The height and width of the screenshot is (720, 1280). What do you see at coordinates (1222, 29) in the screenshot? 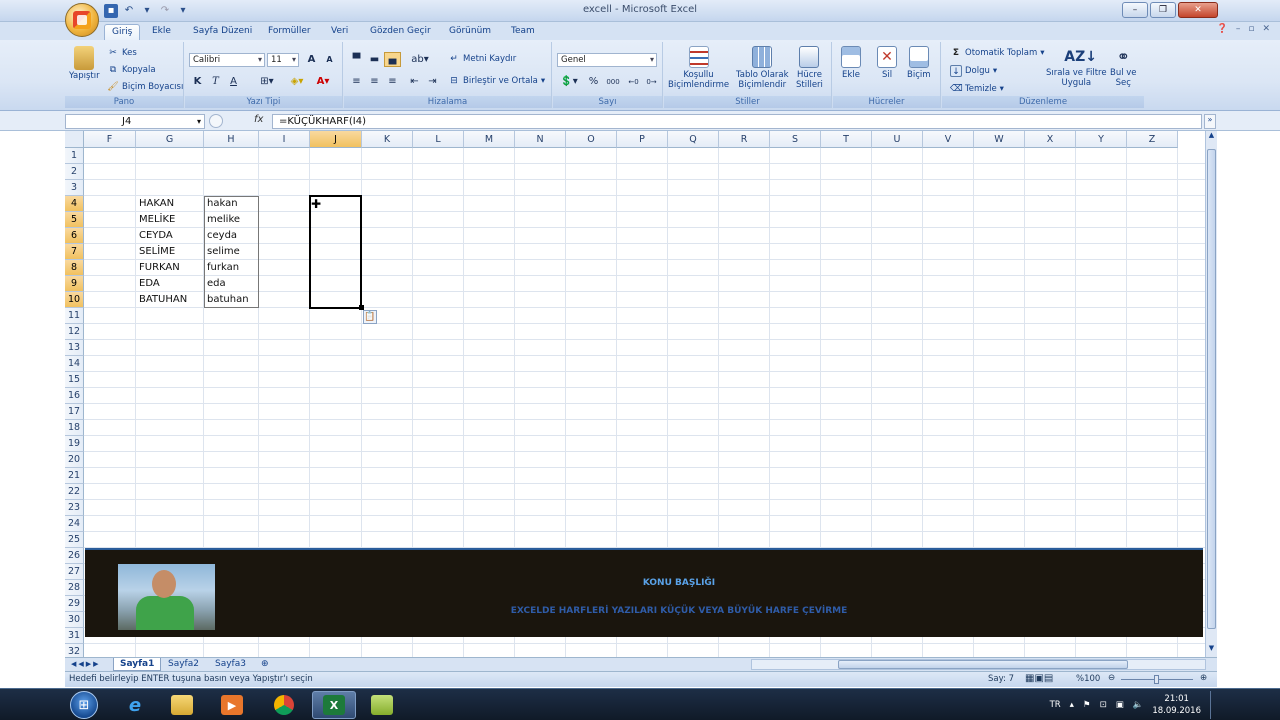
I see `help-icon: ❓` at bounding box center [1222, 29].